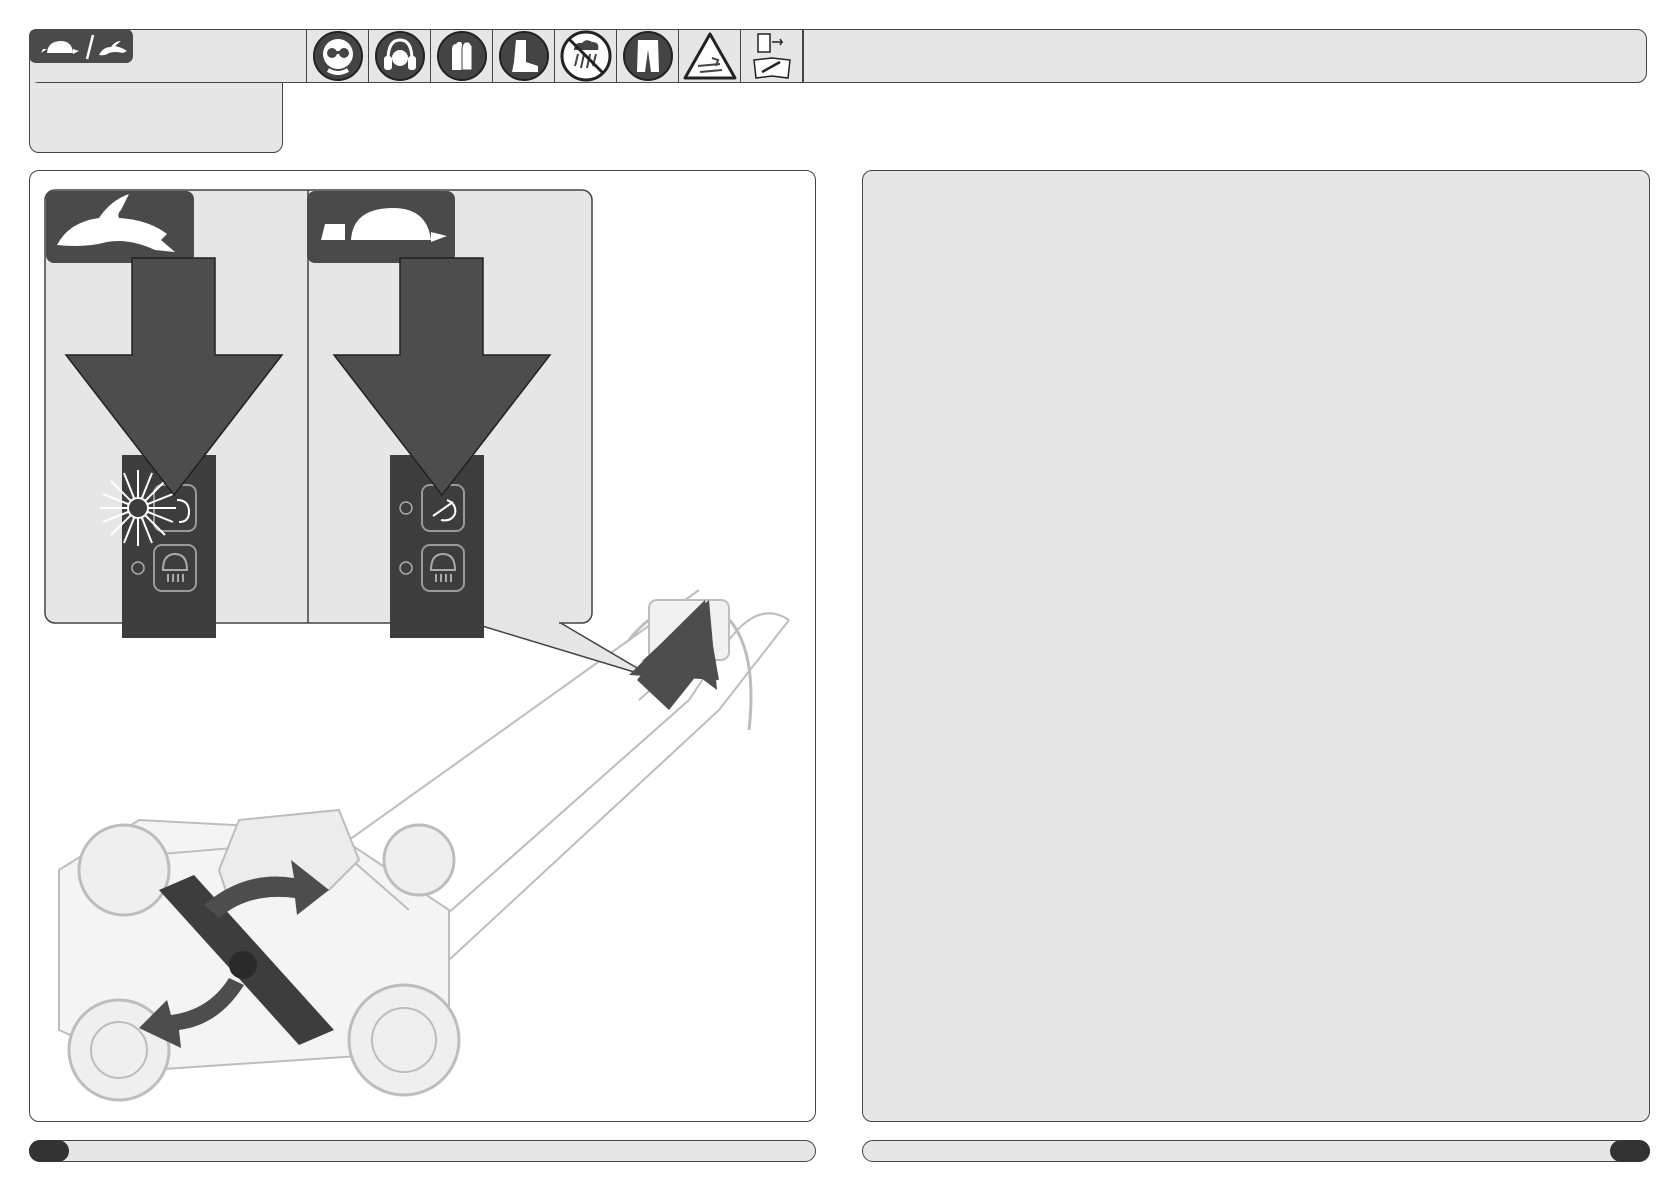 The height and width of the screenshot is (1192, 1679). Describe the element at coordinates (399, 56) in the screenshot. I see `ear-protection-icon` at that location.